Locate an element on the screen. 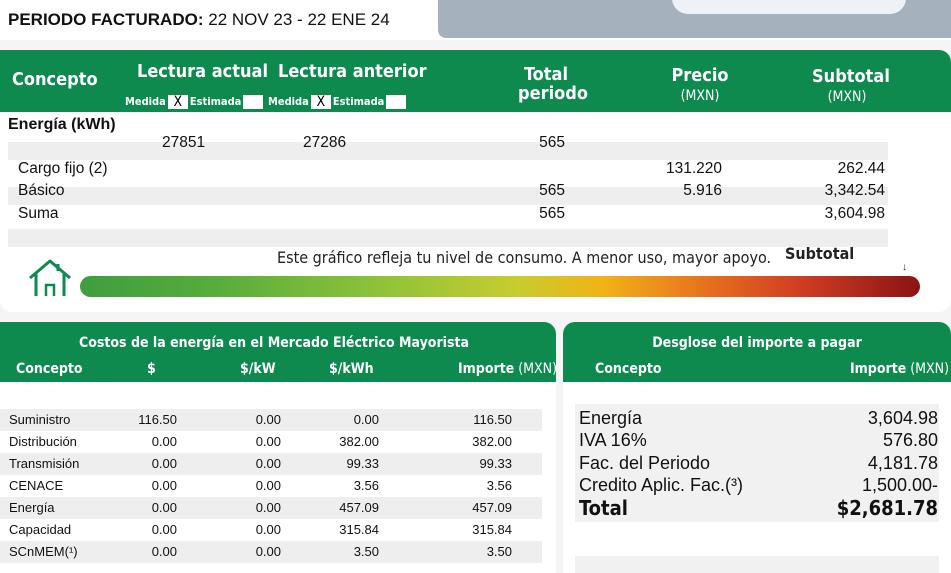 Image resolution: width=951 pixels, height=573 pixels. previous-reading-value: 27286 is located at coordinates (325, 142).